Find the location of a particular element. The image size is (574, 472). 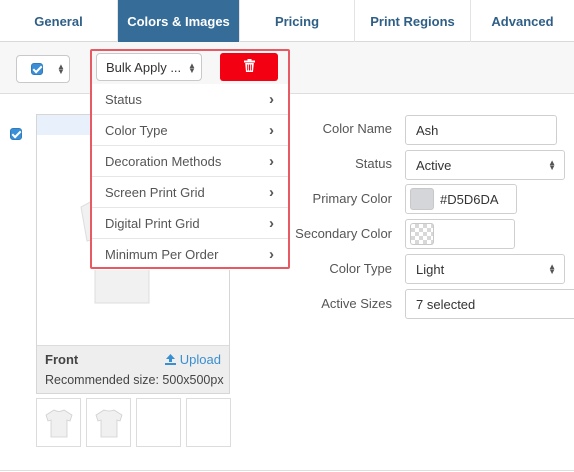

menu-item-screen-print-grid: Screen Print Grid › is located at coordinates (190, 192).